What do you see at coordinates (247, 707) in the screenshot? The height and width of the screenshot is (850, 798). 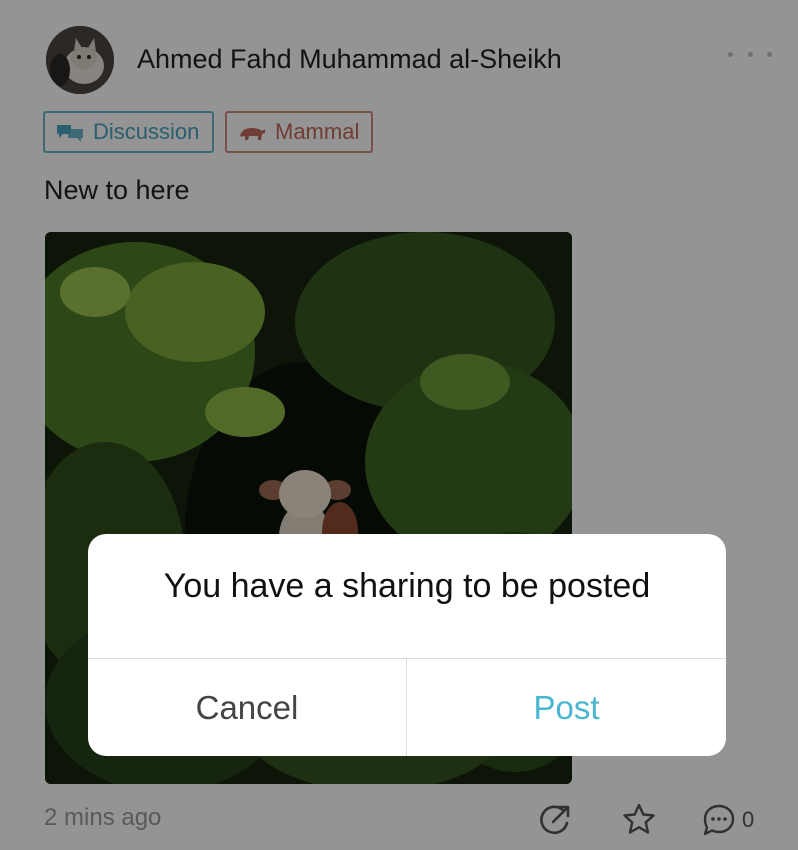 I see `cancel-button: Cancel` at bounding box center [247, 707].